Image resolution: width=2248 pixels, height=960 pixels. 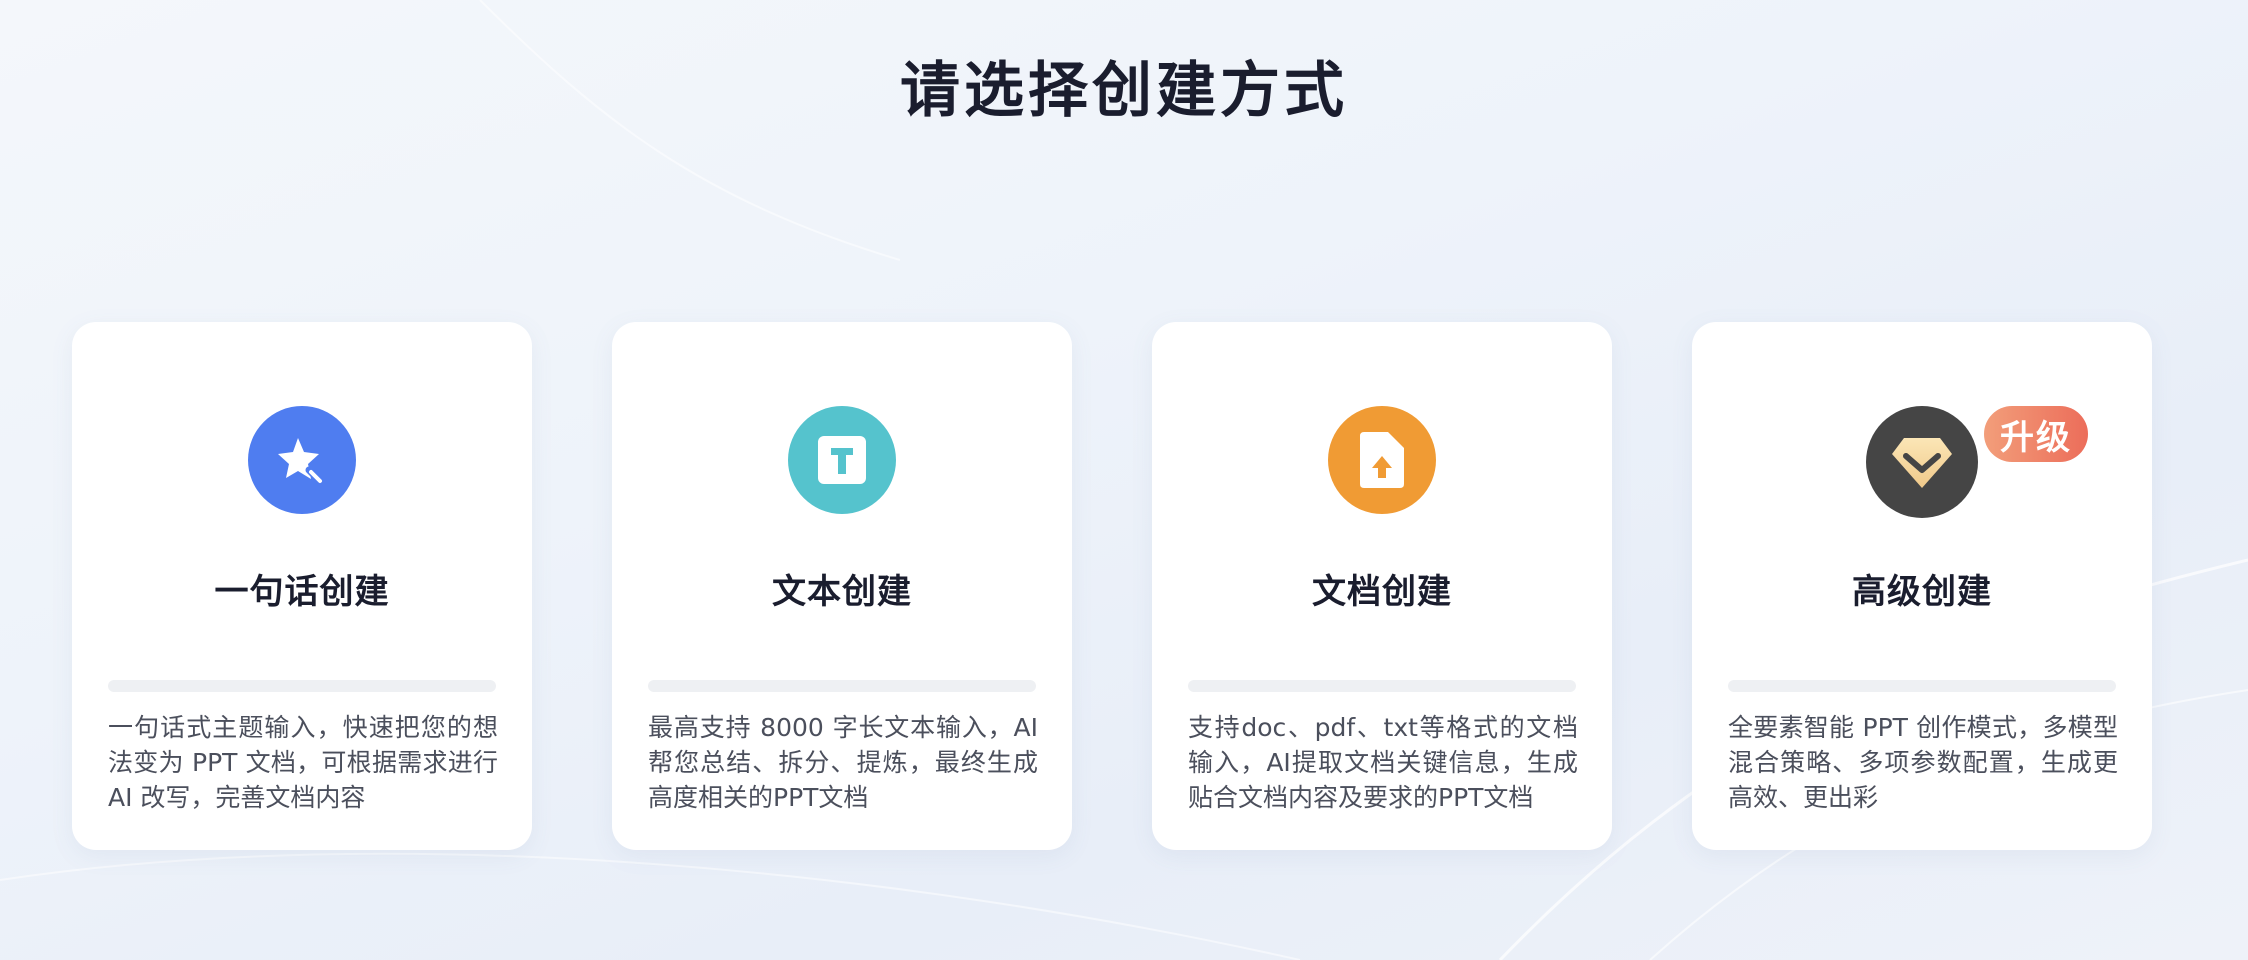 I want to click on card-title: 高级创建, so click(x=1922, y=592).